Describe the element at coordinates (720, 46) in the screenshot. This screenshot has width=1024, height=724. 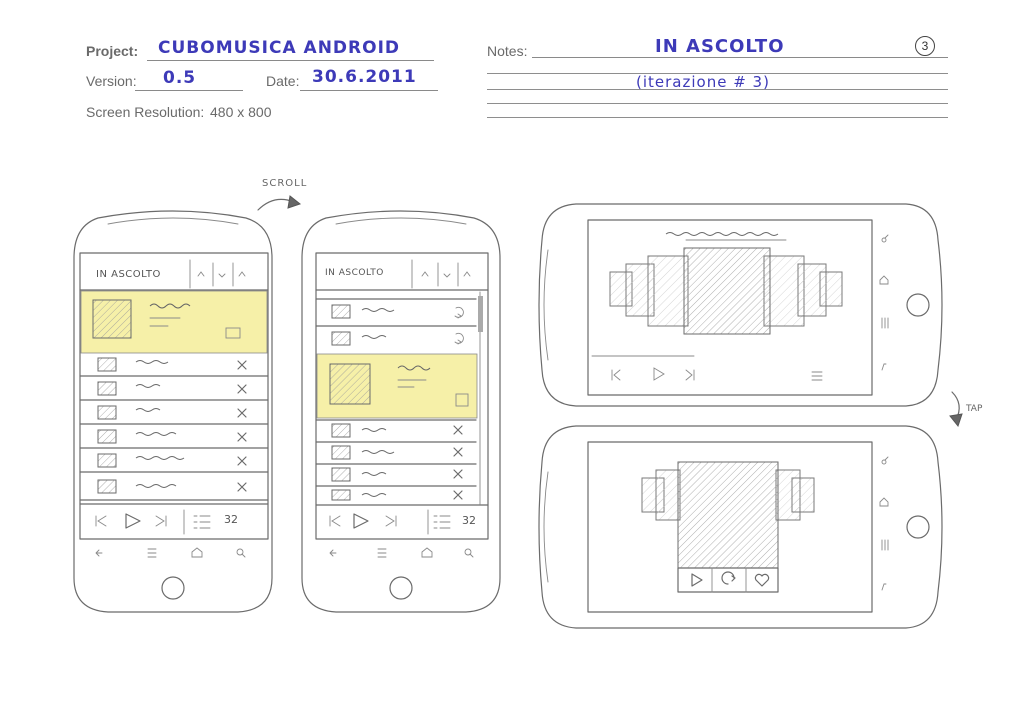
I see `notes-title: IN ASCOLTO` at that location.